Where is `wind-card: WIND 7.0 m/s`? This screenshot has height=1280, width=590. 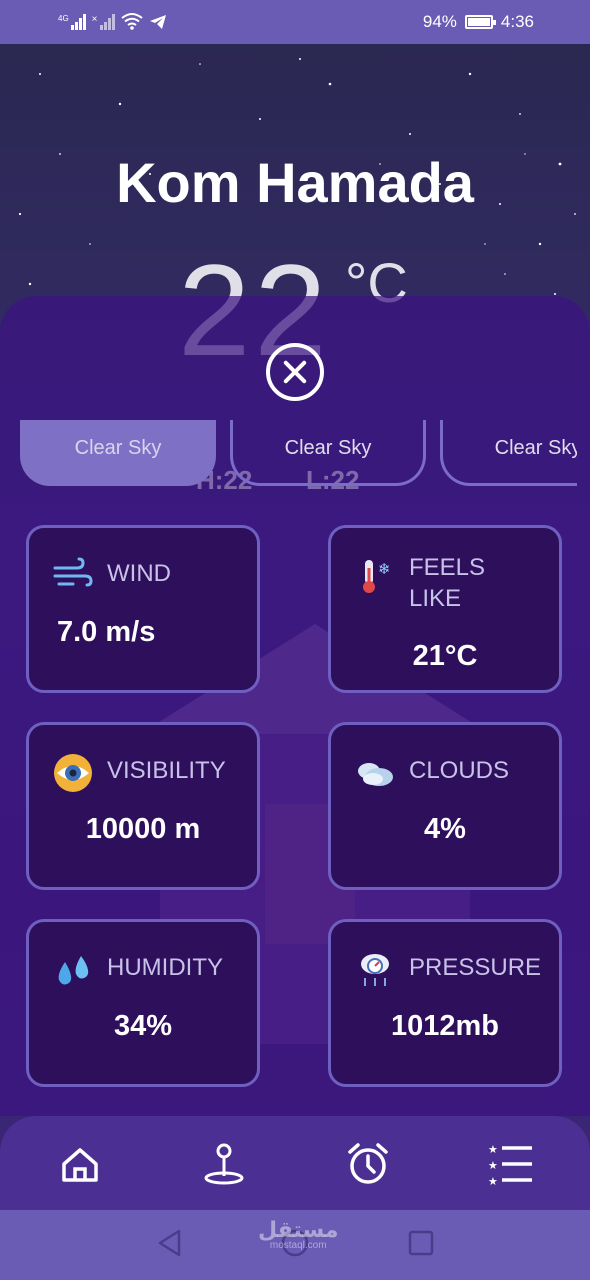
wind-card: WIND 7.0 m/s is located at coordinates (143, 609).